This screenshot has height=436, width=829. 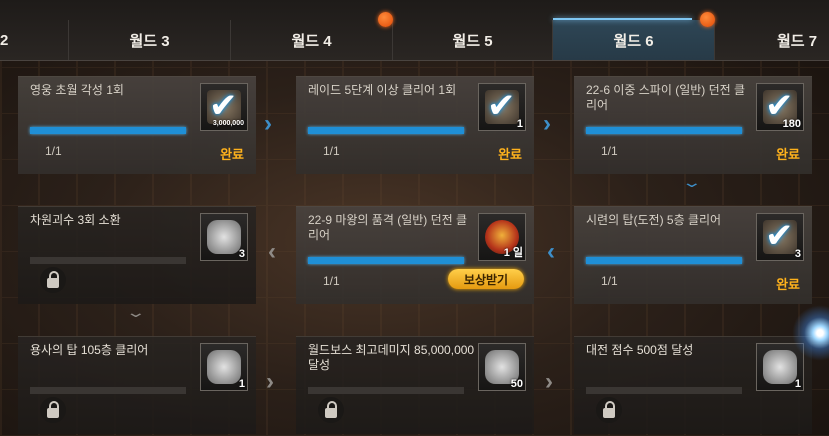 I want to click on mission-card: 레이드 5단계 이상 클리어 1회 1/1 완료 ✔ 1, so click(x=415, y=125).